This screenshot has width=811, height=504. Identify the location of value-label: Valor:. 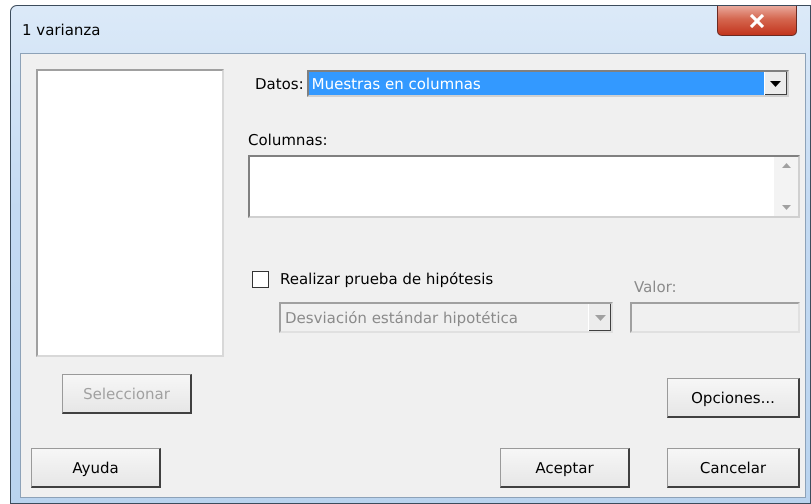
(655, 287).